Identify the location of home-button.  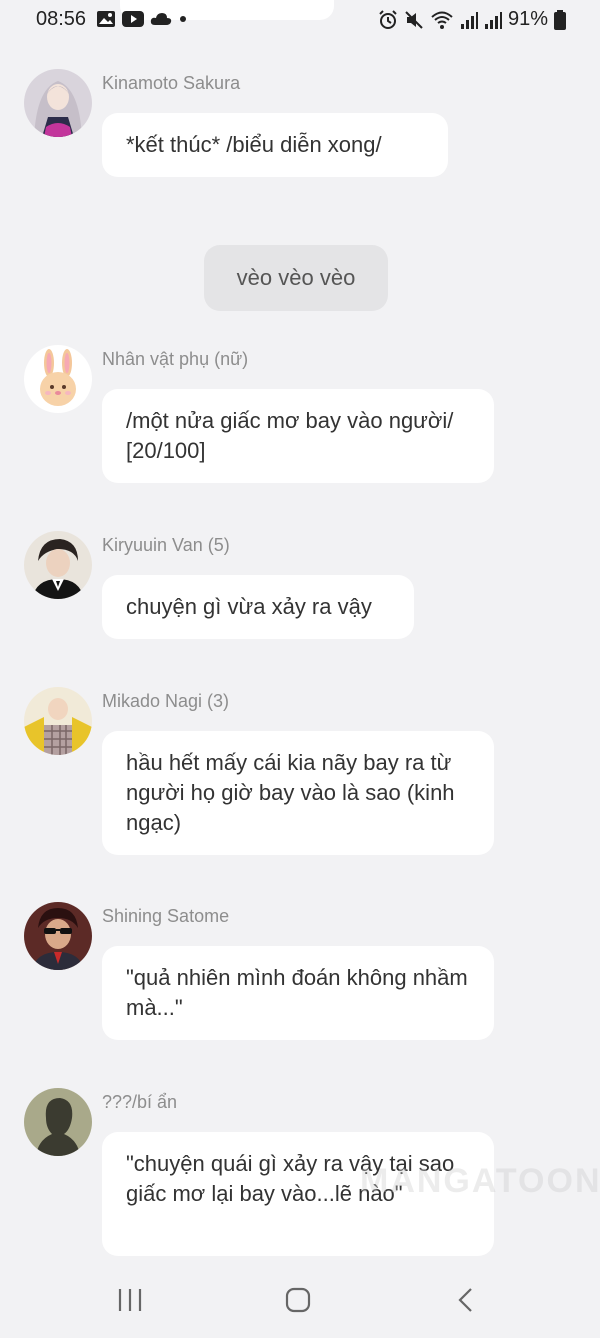
(298, 1300).